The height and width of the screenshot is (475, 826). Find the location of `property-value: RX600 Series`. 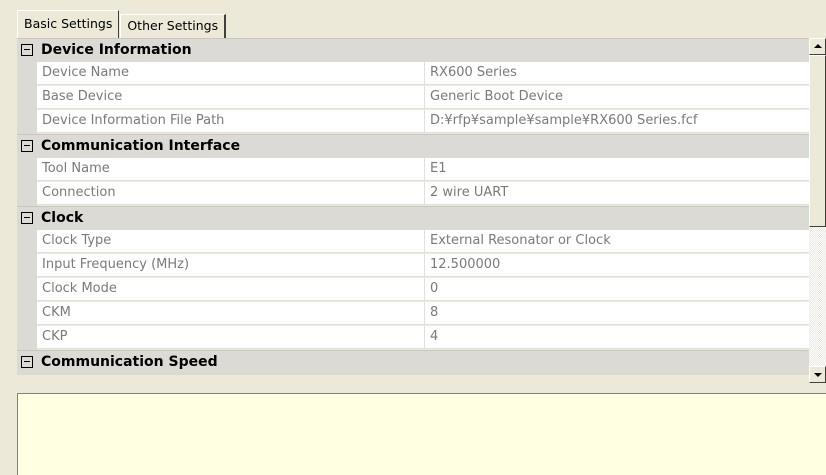

property-value: RX600 Series is located at coordinates (617, 73).